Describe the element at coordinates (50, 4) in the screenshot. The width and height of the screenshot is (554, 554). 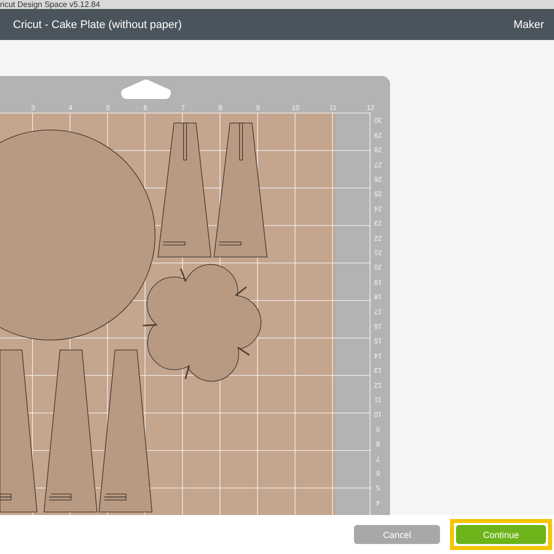
I see `window-title: ricut Design Space v5.12.84` at that location.